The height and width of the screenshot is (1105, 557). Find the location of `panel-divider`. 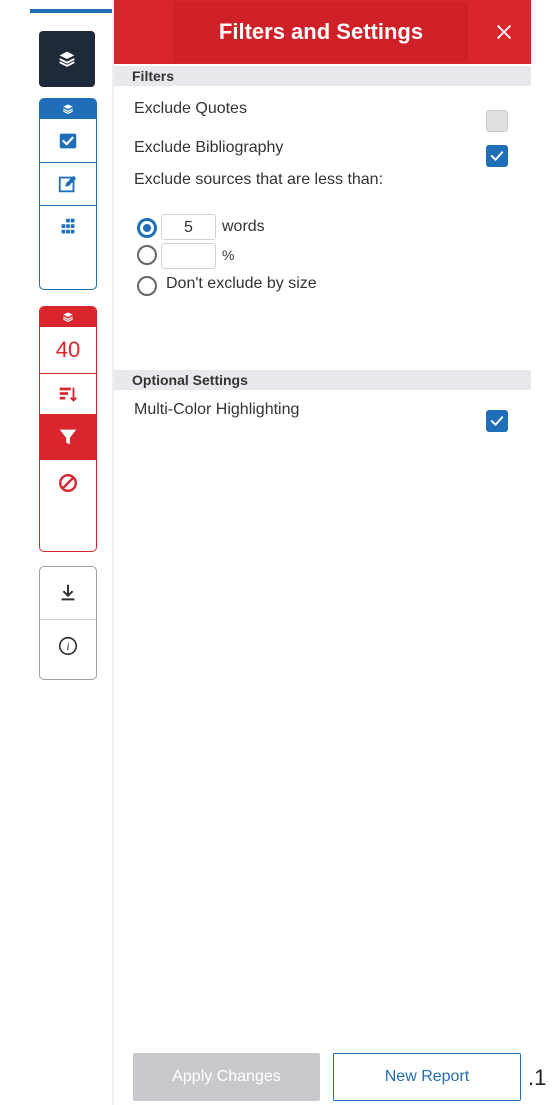

panel-divider is located at coordinates (113, 552).